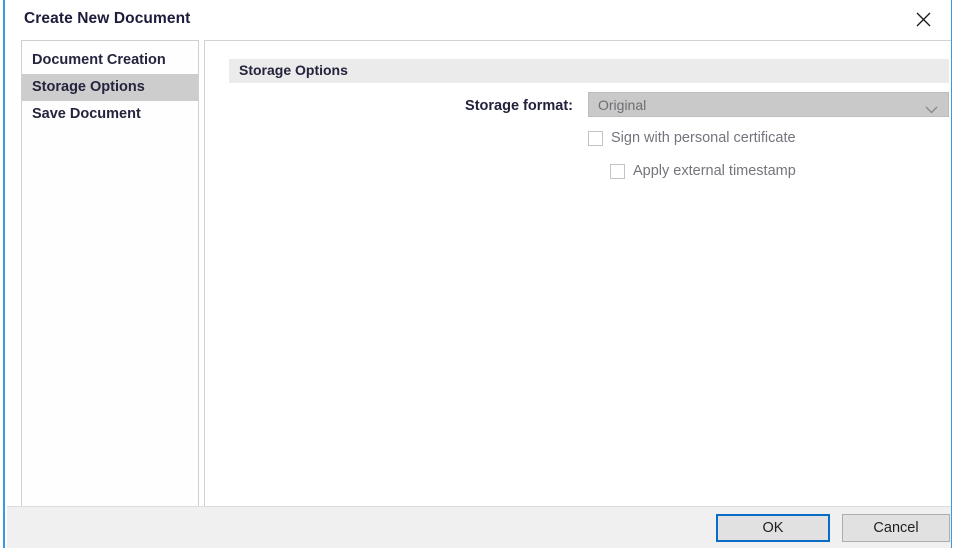  I want to click on apply-external-timestamp-checkbox-row: Apply external timestamp, so click(703, 171).